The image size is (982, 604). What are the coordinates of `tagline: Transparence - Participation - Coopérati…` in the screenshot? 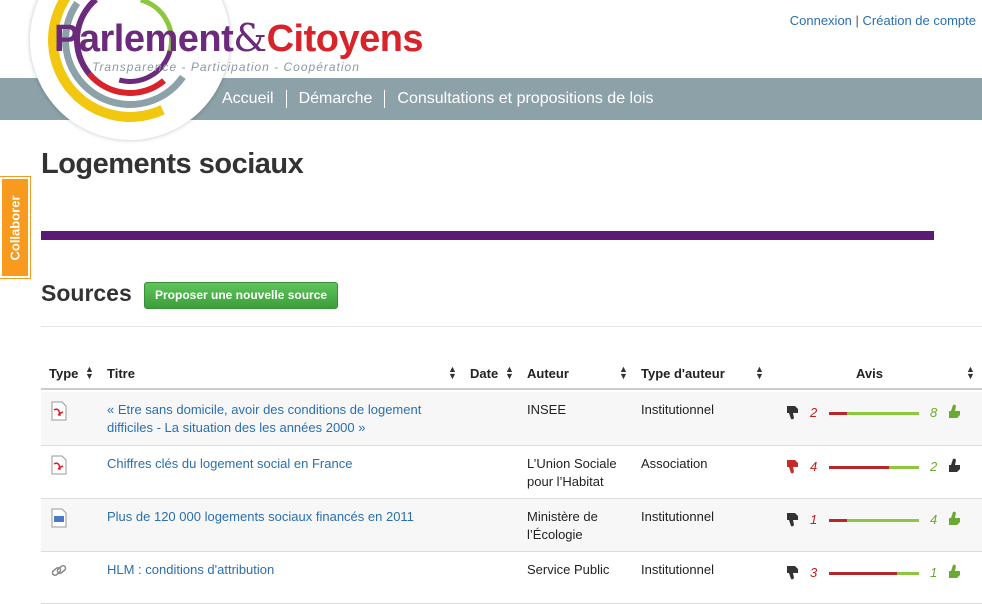 It's located at (226, 67).